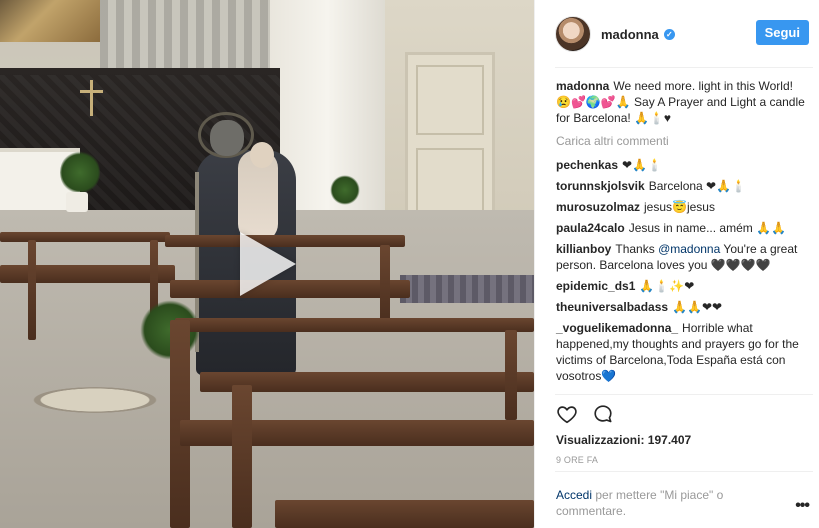 This screenshot has width=819, height=528. I want to click on comment-text: jesus😇jesus, so click(679, 207).